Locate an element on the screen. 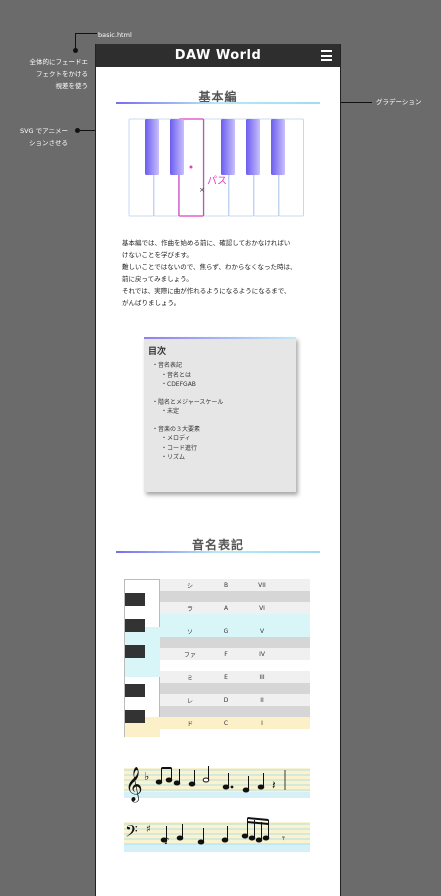 This screenshot has height=896, width=441. intro-line: 基本編では、作曲を始める前に、確認しておかなければい is located at coordinates (206, 243).